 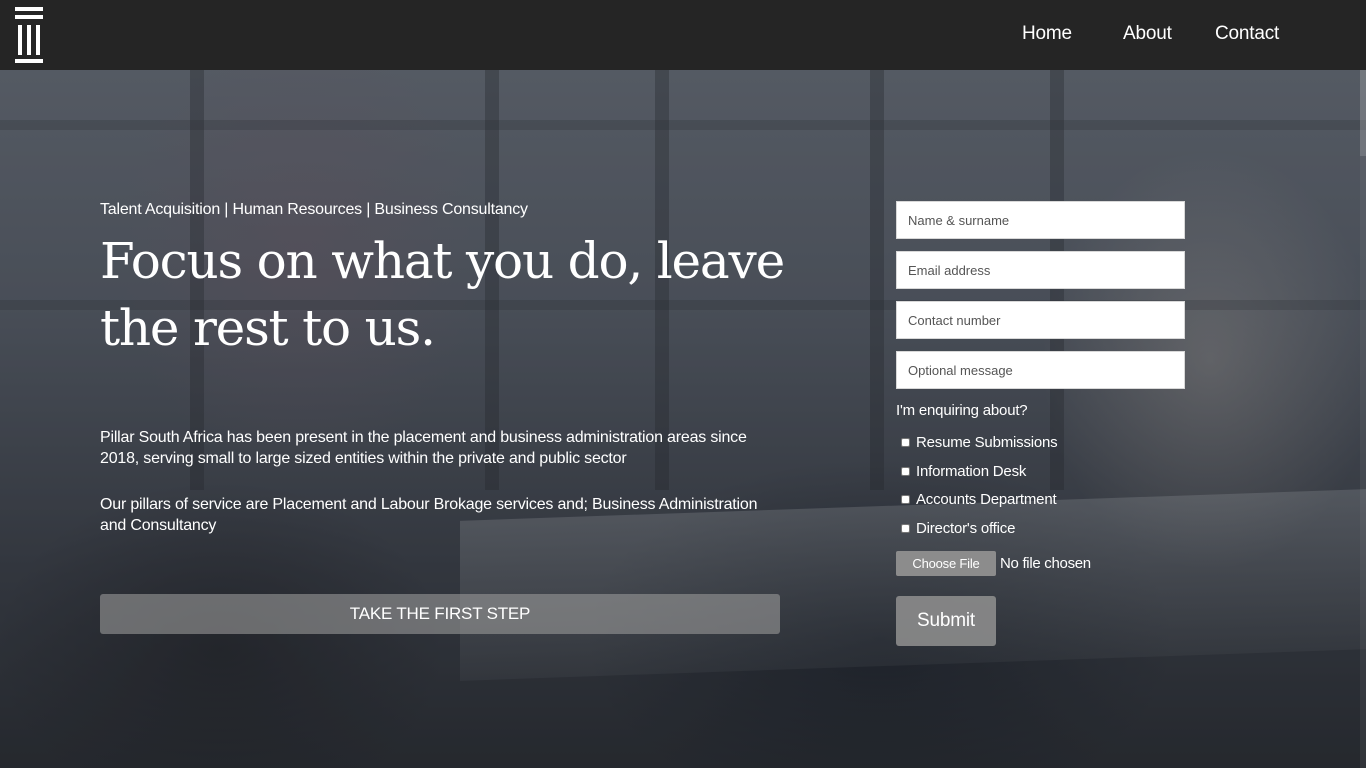 I want to click on enquiry-topic-label: I'm enquiring about?, so click(x=962, y=410).